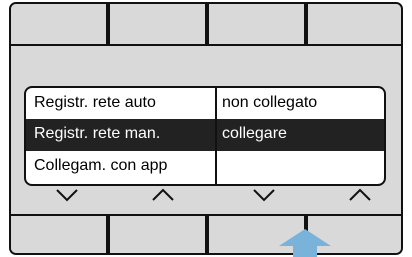 This screenshot has width=412, height=257. What do you see at coordinates (254, 133) in the screenshot?
I see `menu-row-value: collegare` at bounding box center [254, 133].